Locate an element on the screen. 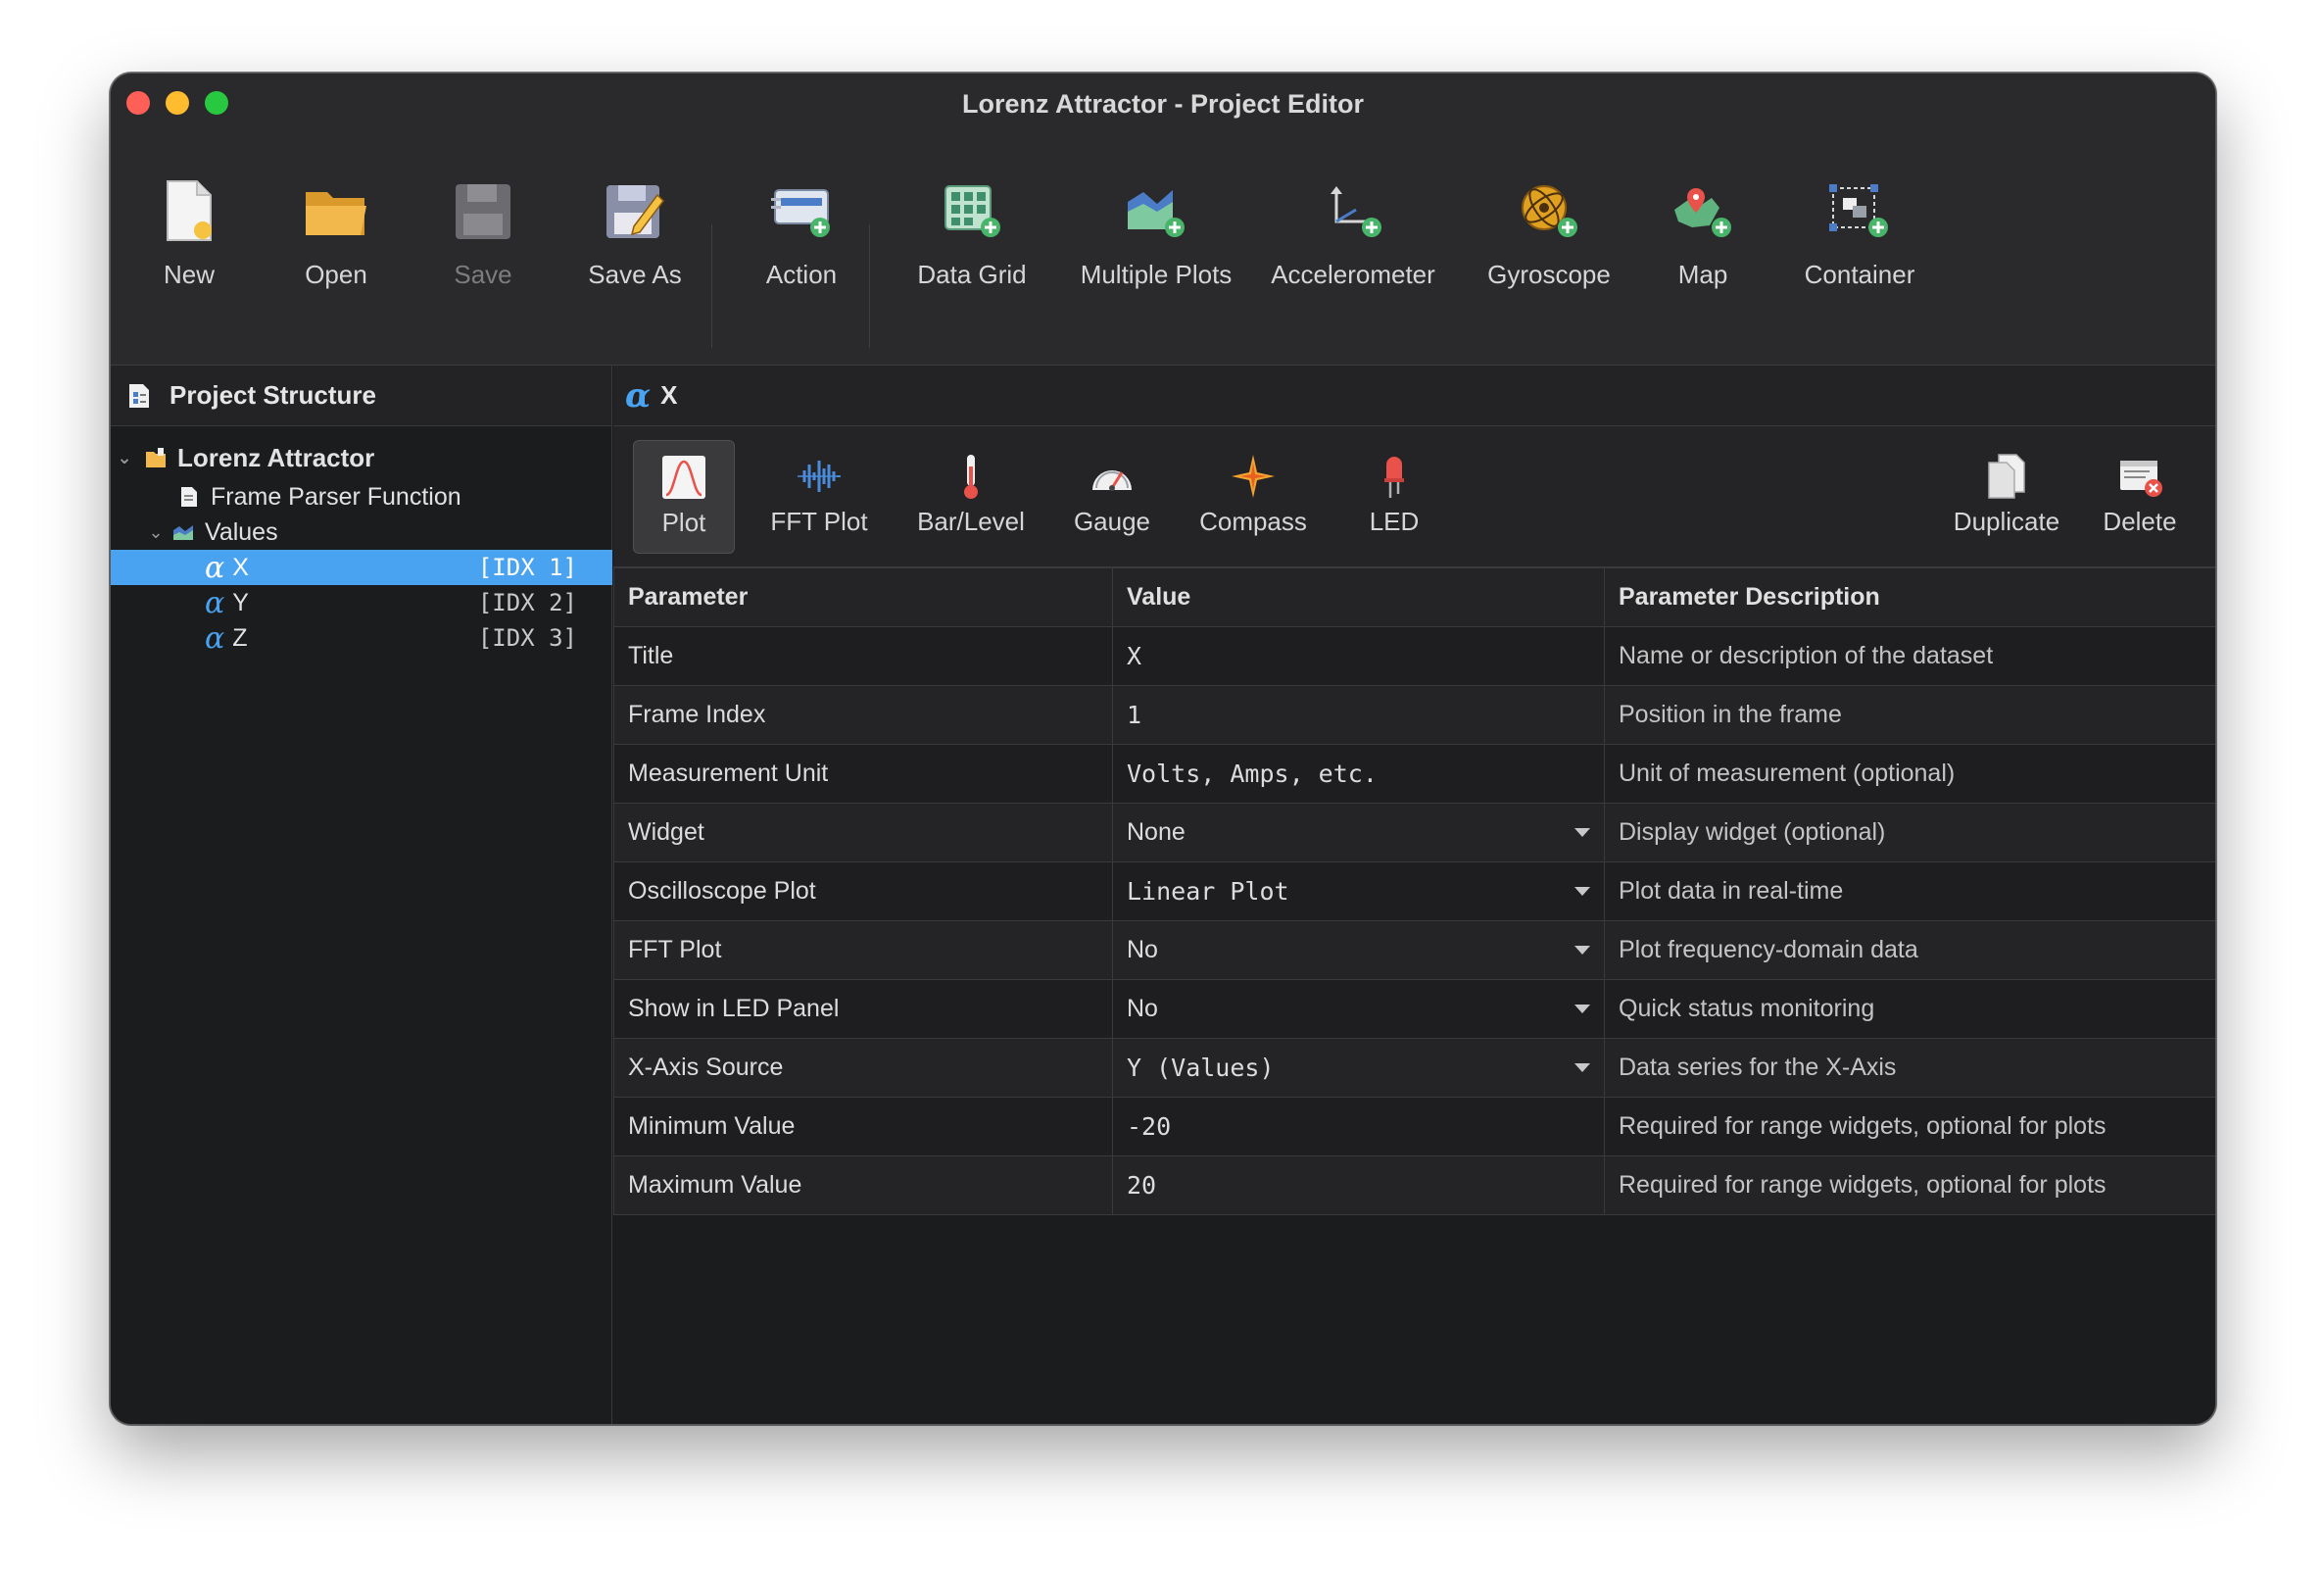 This screenshot has height=1570, width=2324. tree-item-project-root: ⌄ Lorenz Attractor is located at coordinates (361, 457).